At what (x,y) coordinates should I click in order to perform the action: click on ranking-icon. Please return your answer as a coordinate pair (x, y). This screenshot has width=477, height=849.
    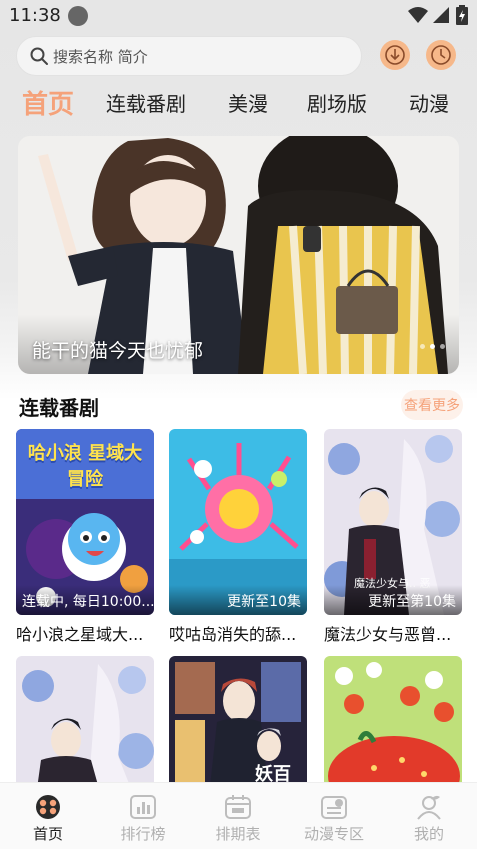
    Looking at the image, I should click on (143, 807).